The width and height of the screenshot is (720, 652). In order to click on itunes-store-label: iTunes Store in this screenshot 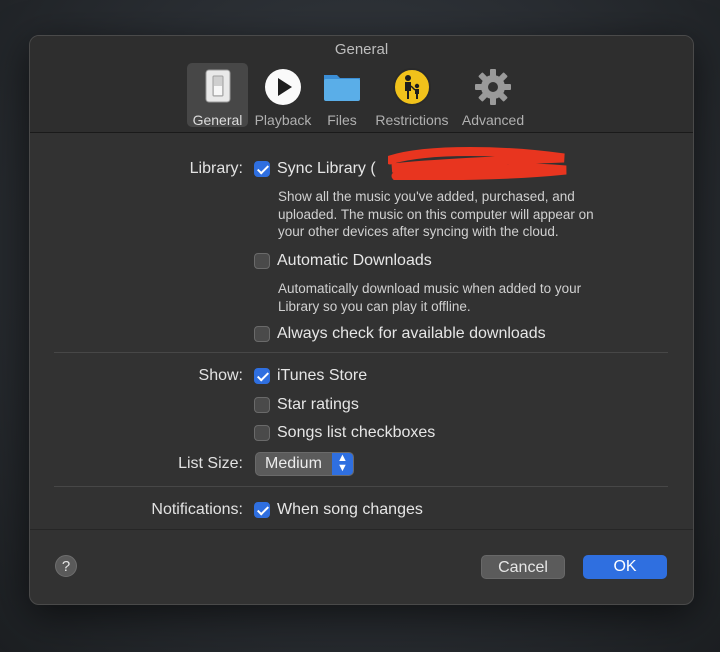, I will do `click(322, 375)`.